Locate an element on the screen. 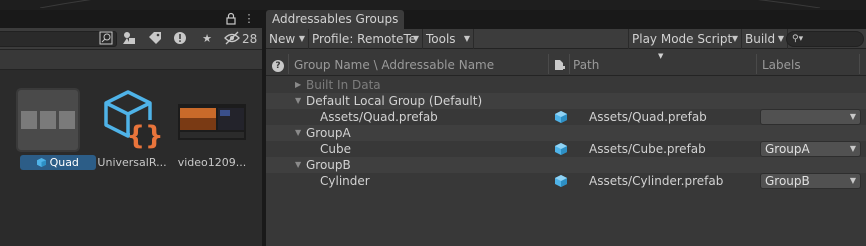  addressables-tabbar: Addressables Groups is located at coordinates (566, 19).